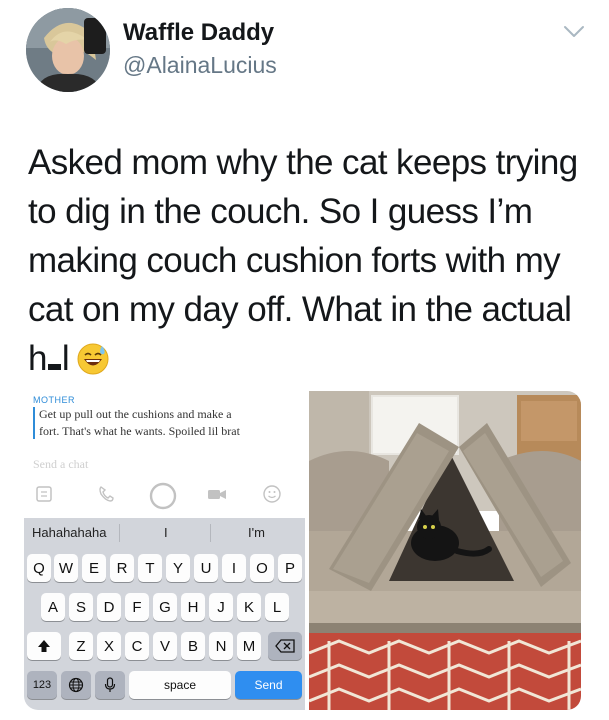  I want to click on key-w: W, so click(66, 568).